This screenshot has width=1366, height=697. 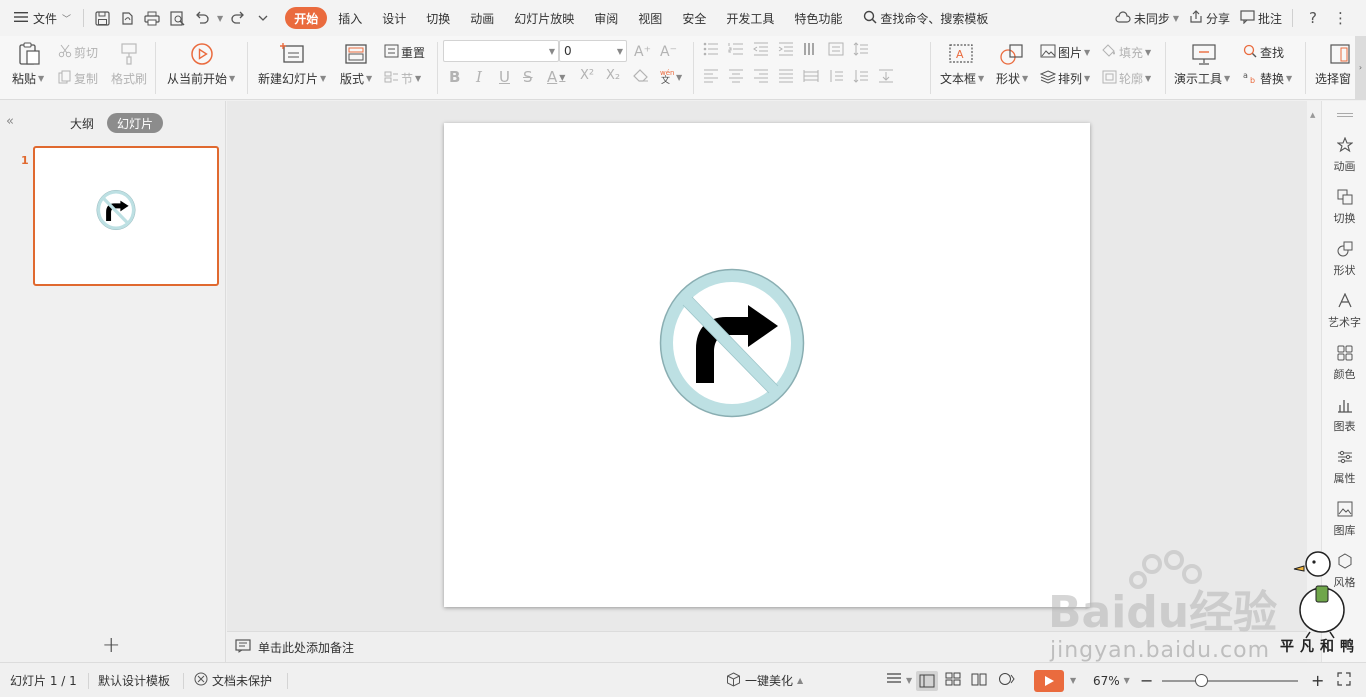 I want to click on format-painter-button: 格式刷, so click(x=129, y=78).